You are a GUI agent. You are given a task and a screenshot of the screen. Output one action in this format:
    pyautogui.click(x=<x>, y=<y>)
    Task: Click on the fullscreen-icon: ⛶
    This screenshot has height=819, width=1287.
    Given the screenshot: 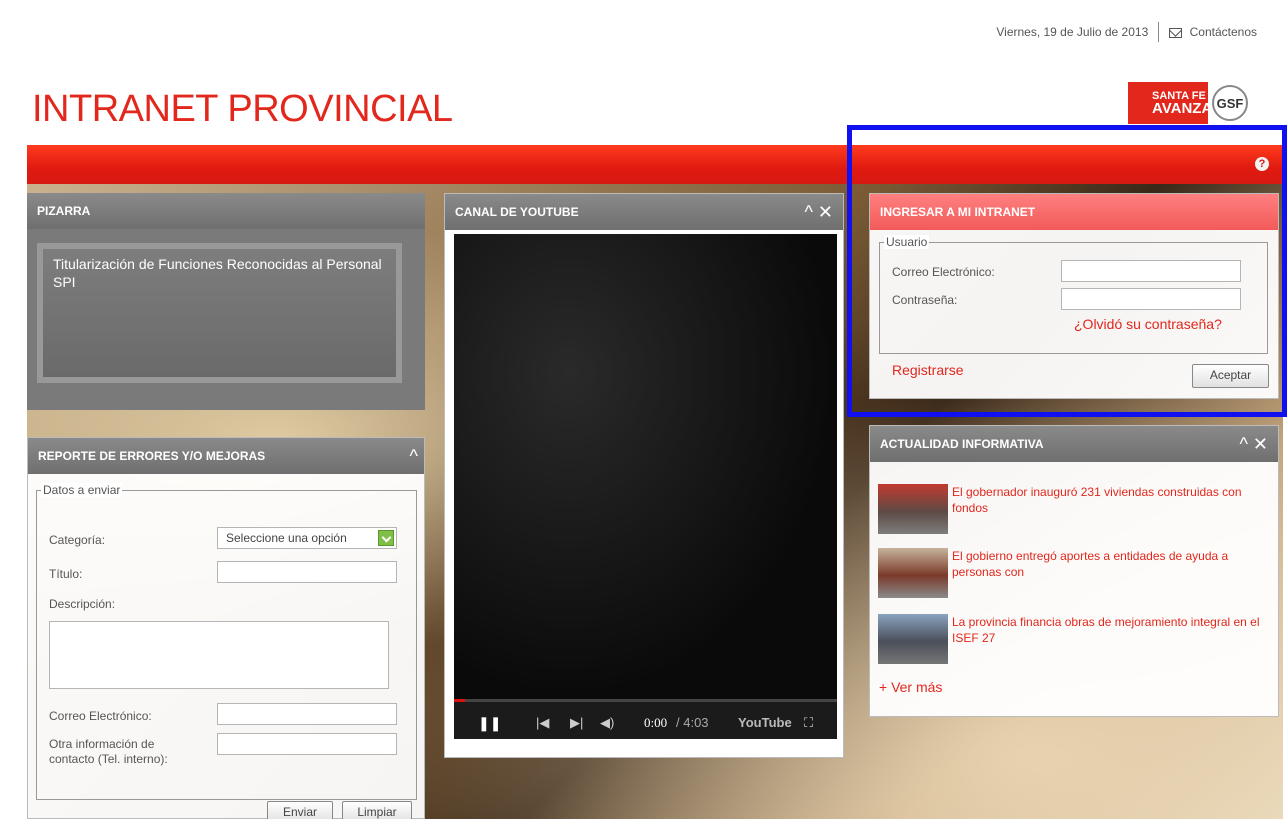 What is the action you would take?
    pyautogui.click(x=808, y=723)
    